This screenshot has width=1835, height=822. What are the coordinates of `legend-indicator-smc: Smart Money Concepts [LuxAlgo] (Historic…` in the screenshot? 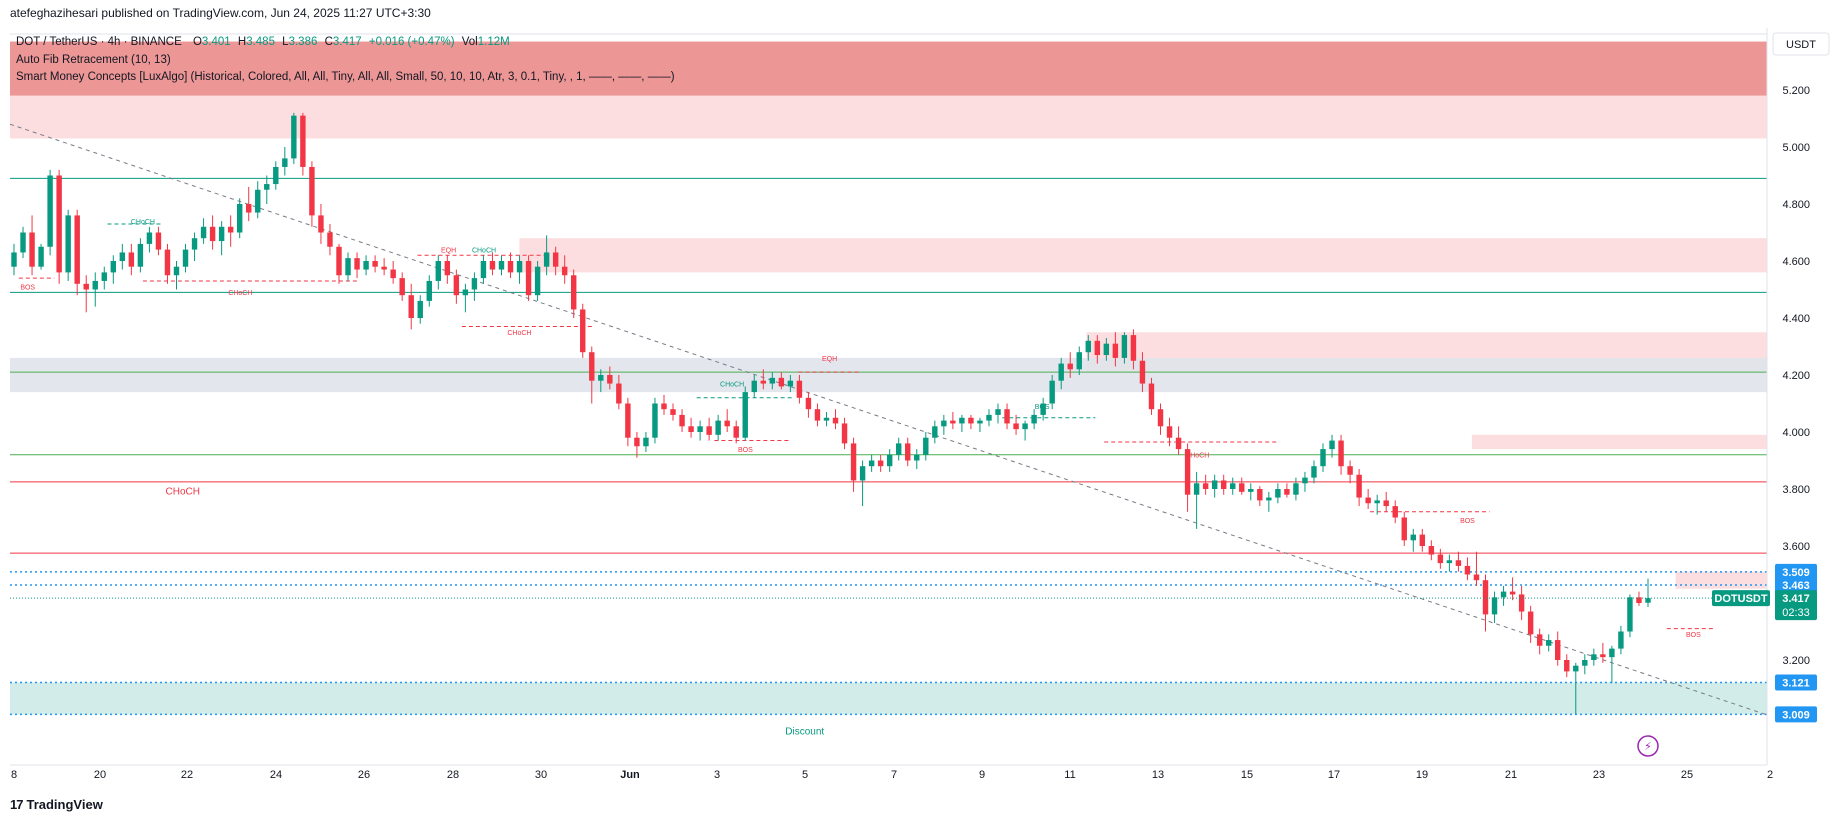 It's located at (345, 78).